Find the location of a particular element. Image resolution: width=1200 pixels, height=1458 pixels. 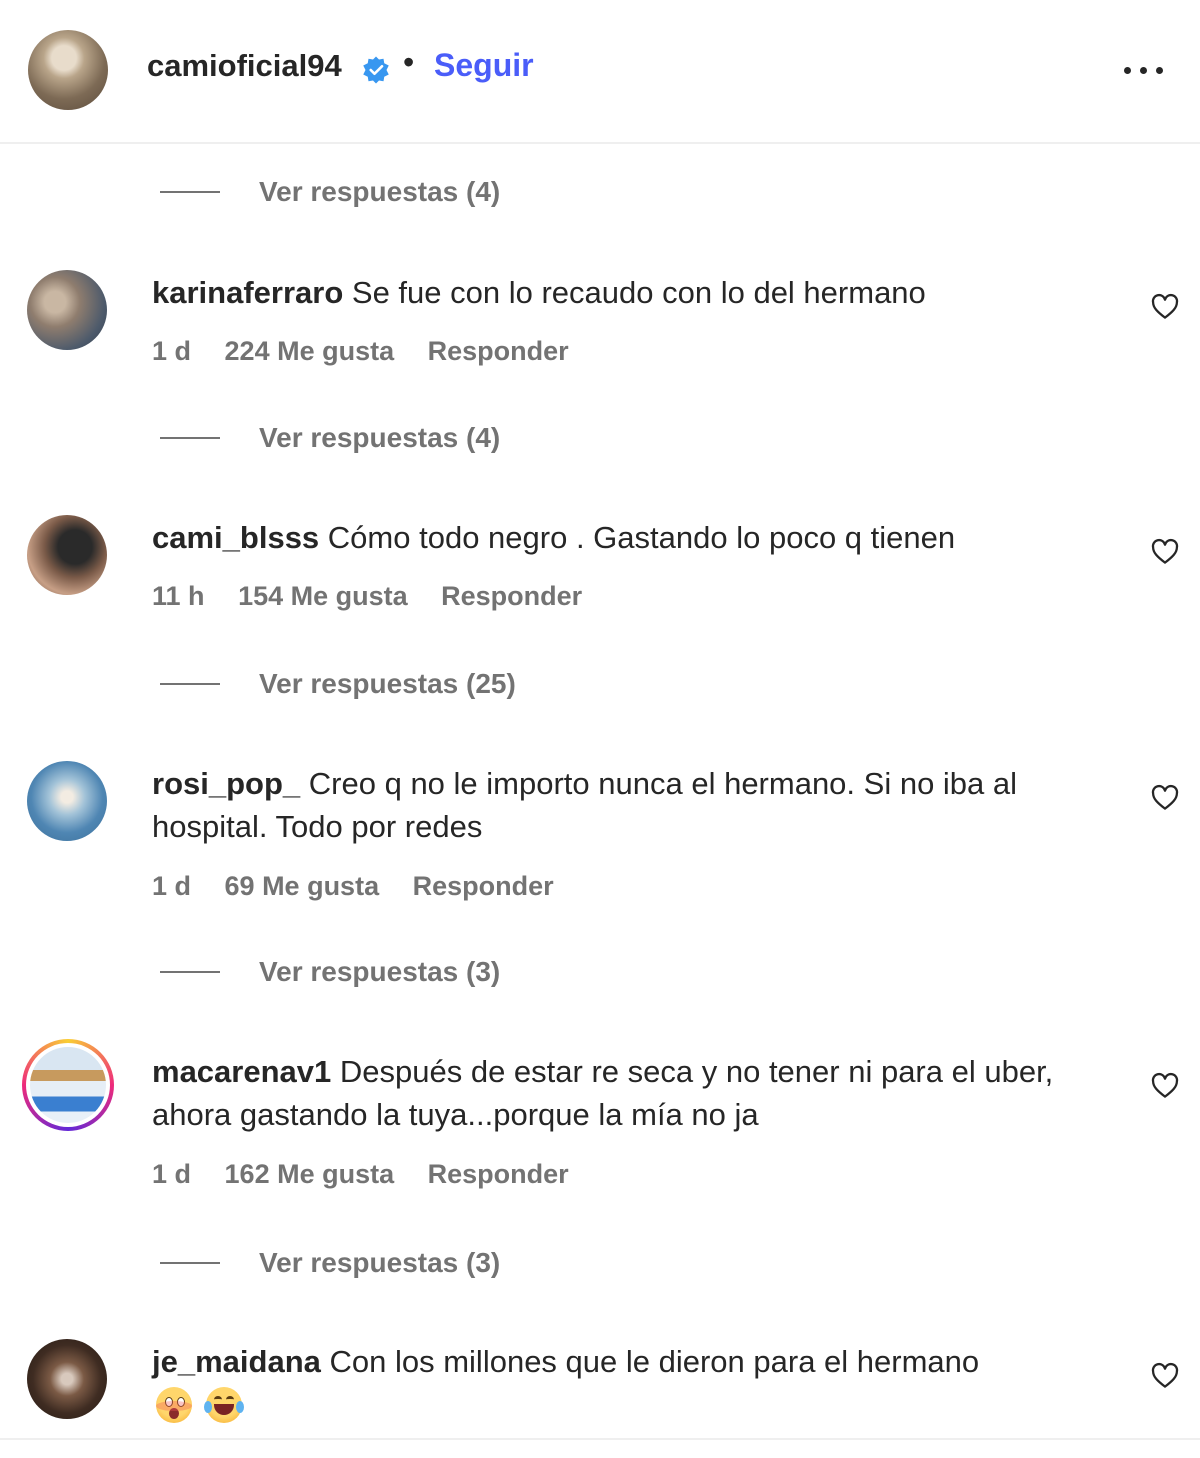

surprised-face-emoji is located at coordinates (174, 1405).